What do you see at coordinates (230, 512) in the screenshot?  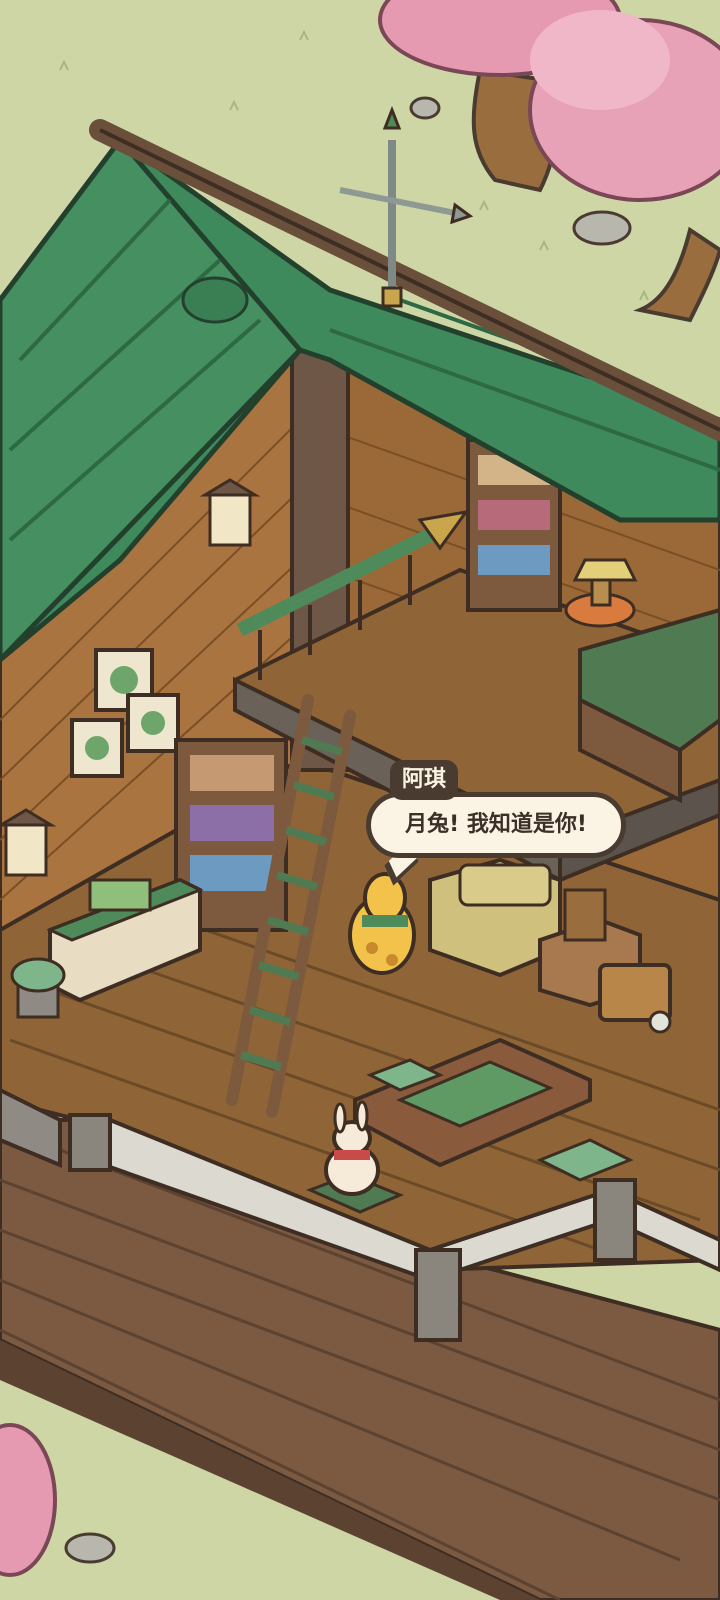 I see `wall-lantern-left` at bounding box center [230, 512].